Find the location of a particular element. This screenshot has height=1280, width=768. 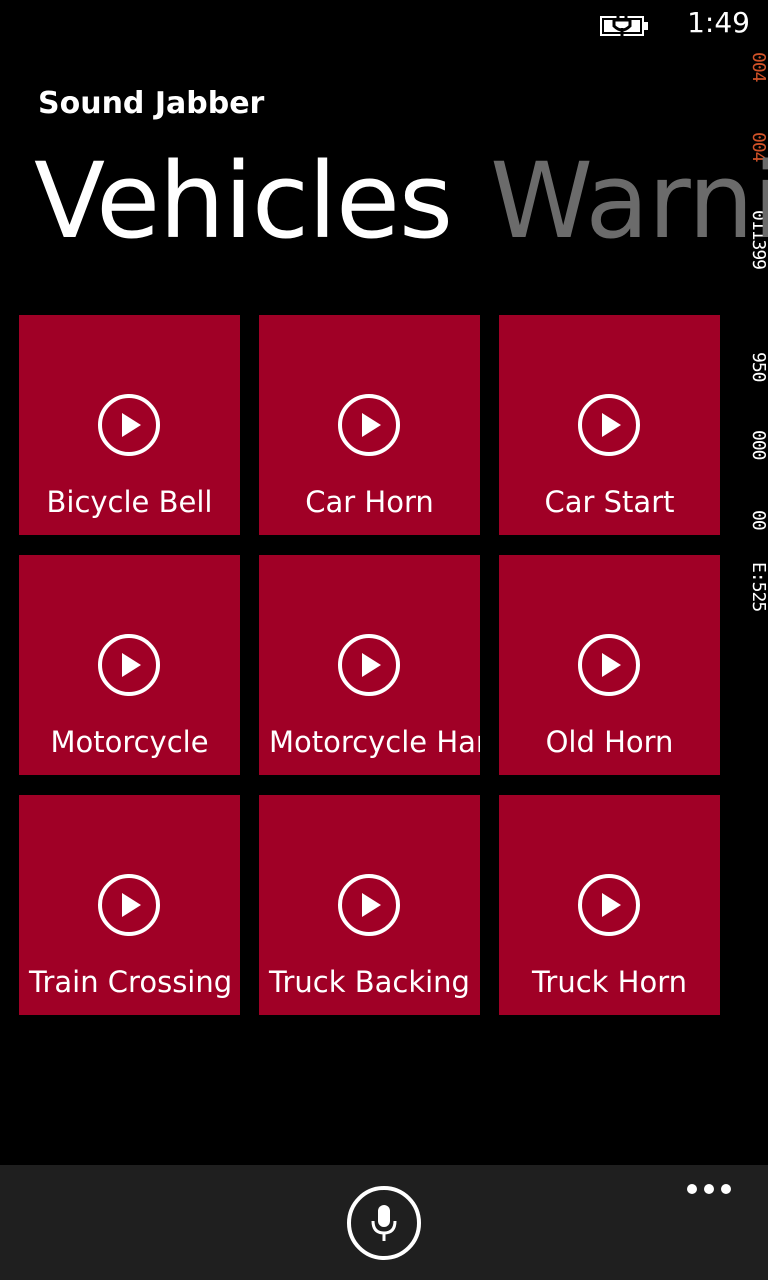

tile-label: Car Start is located at coordinates (609, 502).